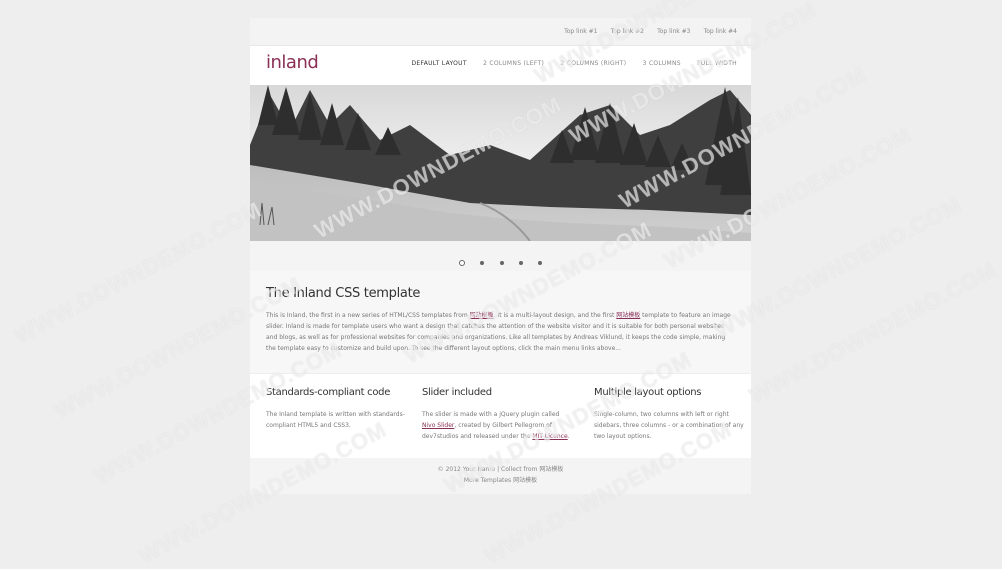 The image size is (1002, 569). I want to click on nav-2-columns-left: 2 COLUMNS (LEFT), so click(513, 63).